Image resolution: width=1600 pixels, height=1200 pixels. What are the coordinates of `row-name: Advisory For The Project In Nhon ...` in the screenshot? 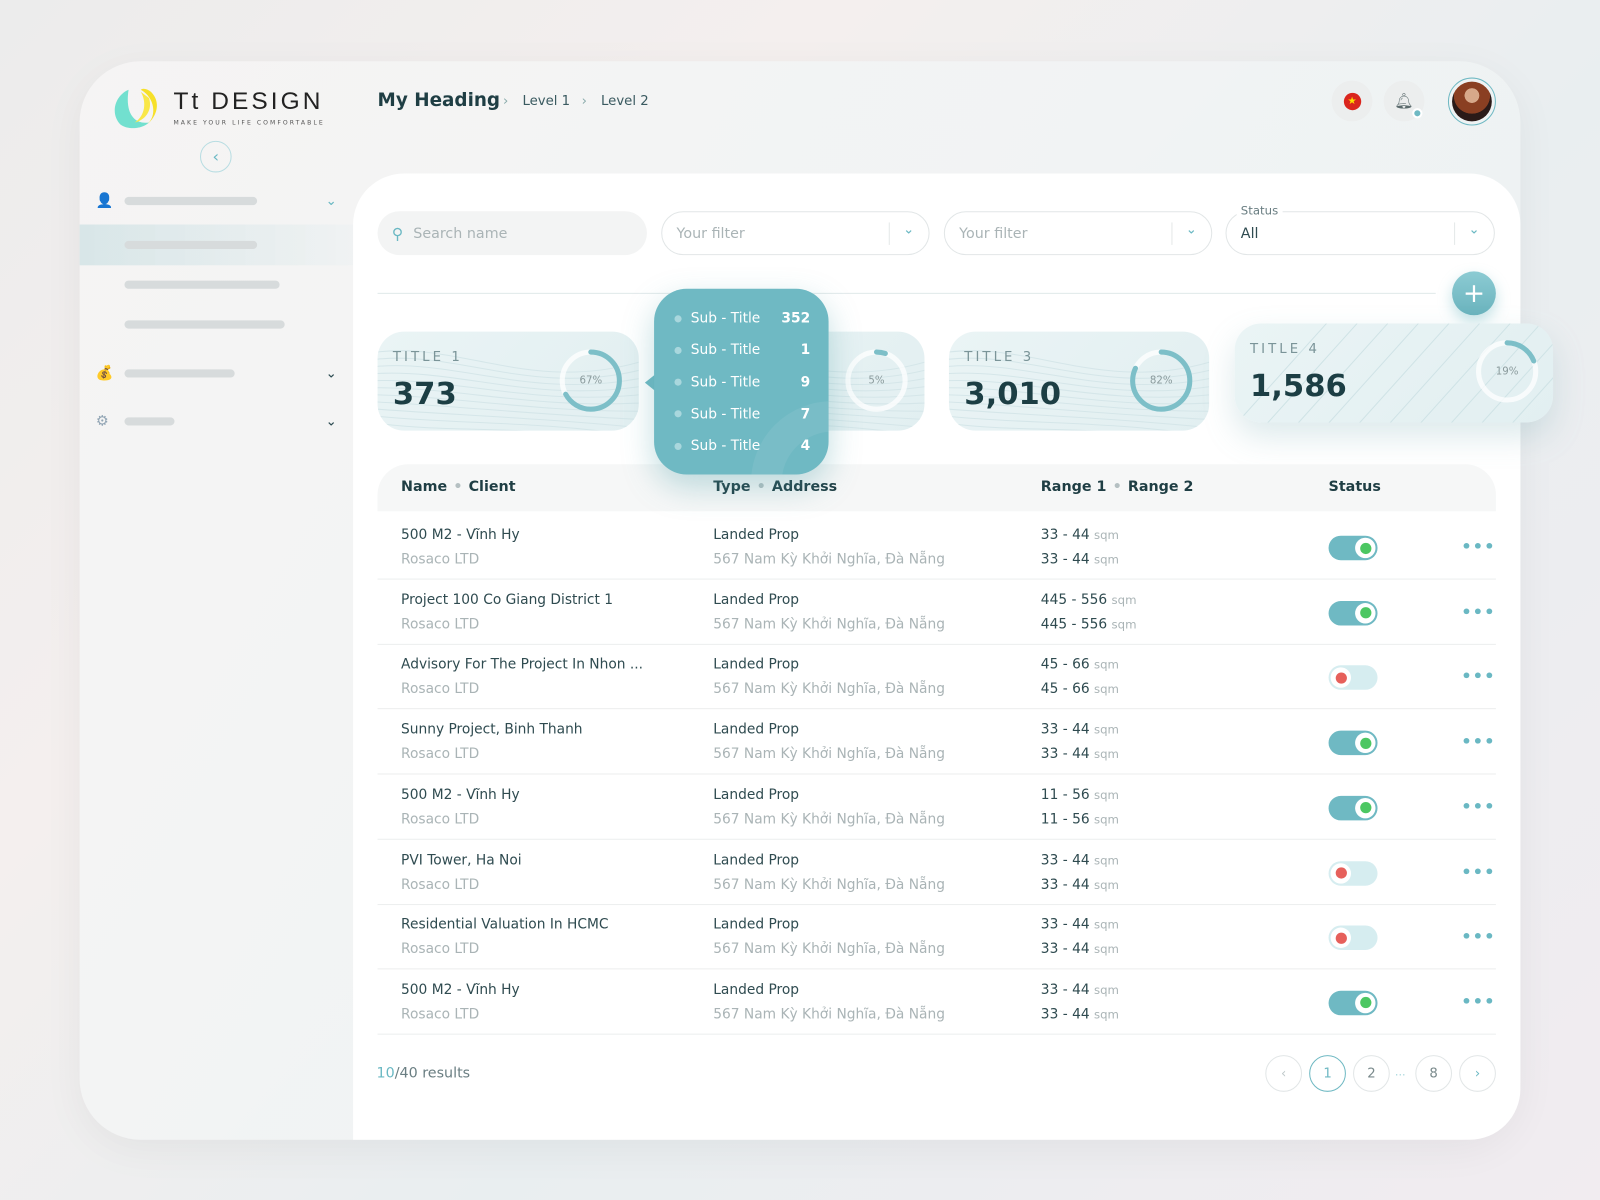 It's located at (522, 665).